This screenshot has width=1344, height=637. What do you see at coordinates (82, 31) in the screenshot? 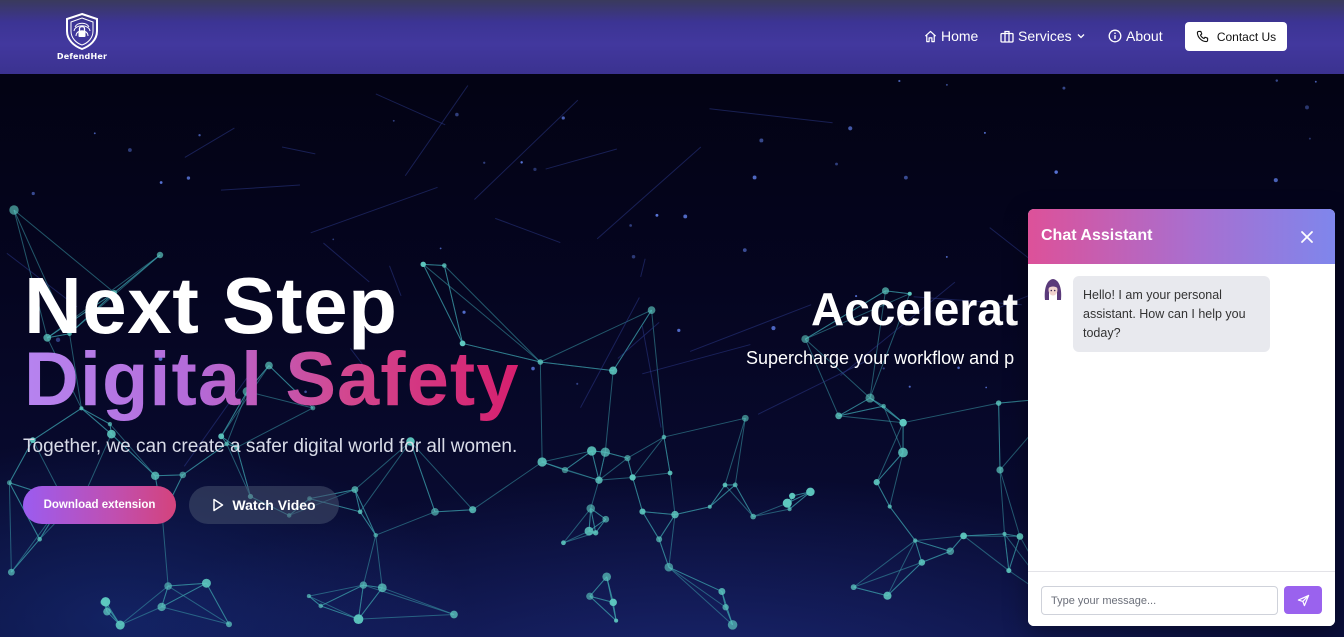
I see `shield-icon` at bounding box center [82, 31].